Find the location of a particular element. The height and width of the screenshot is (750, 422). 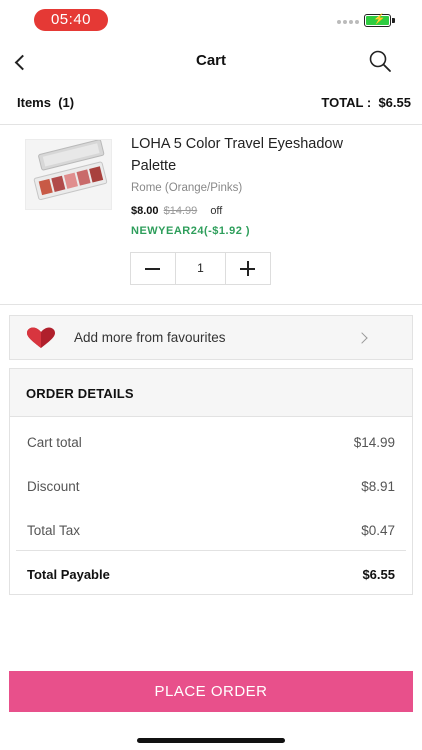

place-order-button: PLACE ORDER is located at coordinates (211, 691).